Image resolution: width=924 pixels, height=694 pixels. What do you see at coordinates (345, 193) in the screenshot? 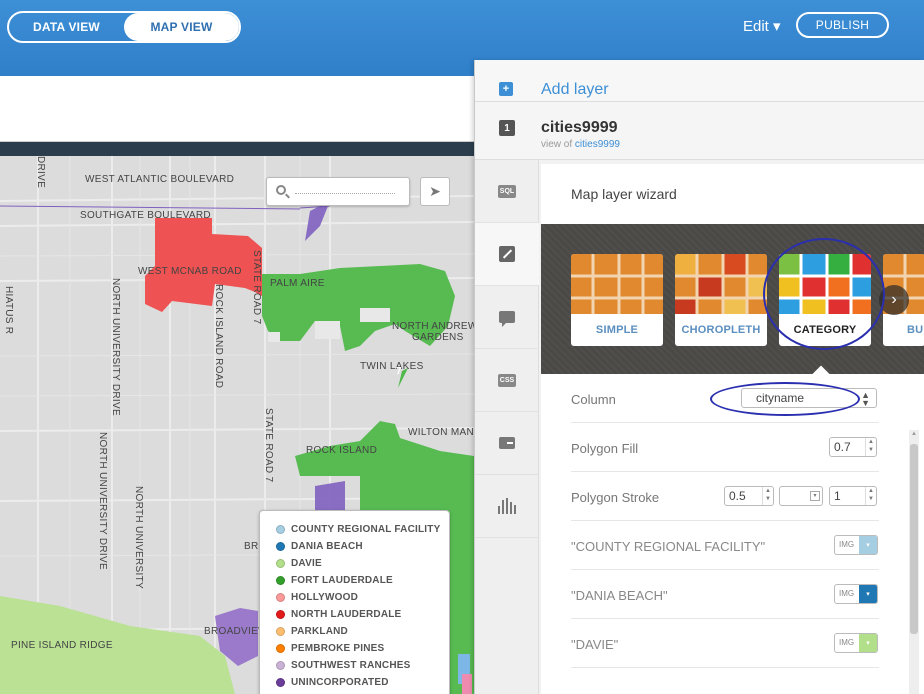
I see `search-field-line` at bounding box center [345, 193].